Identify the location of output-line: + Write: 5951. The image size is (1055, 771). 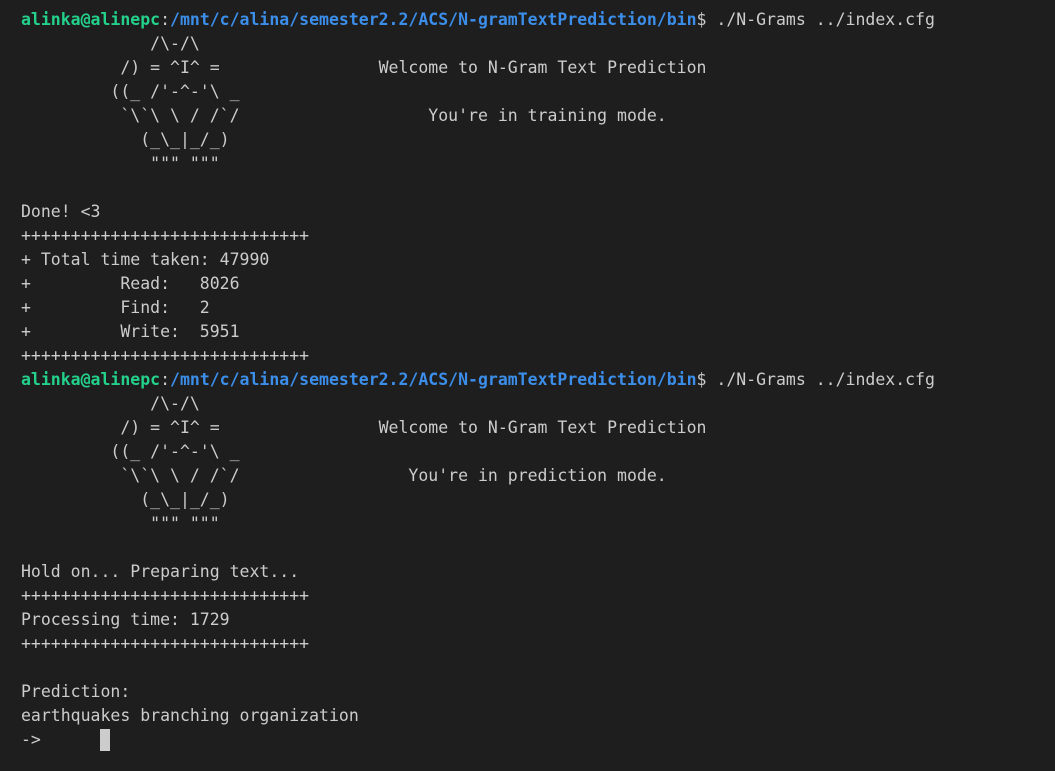
(130, 331).